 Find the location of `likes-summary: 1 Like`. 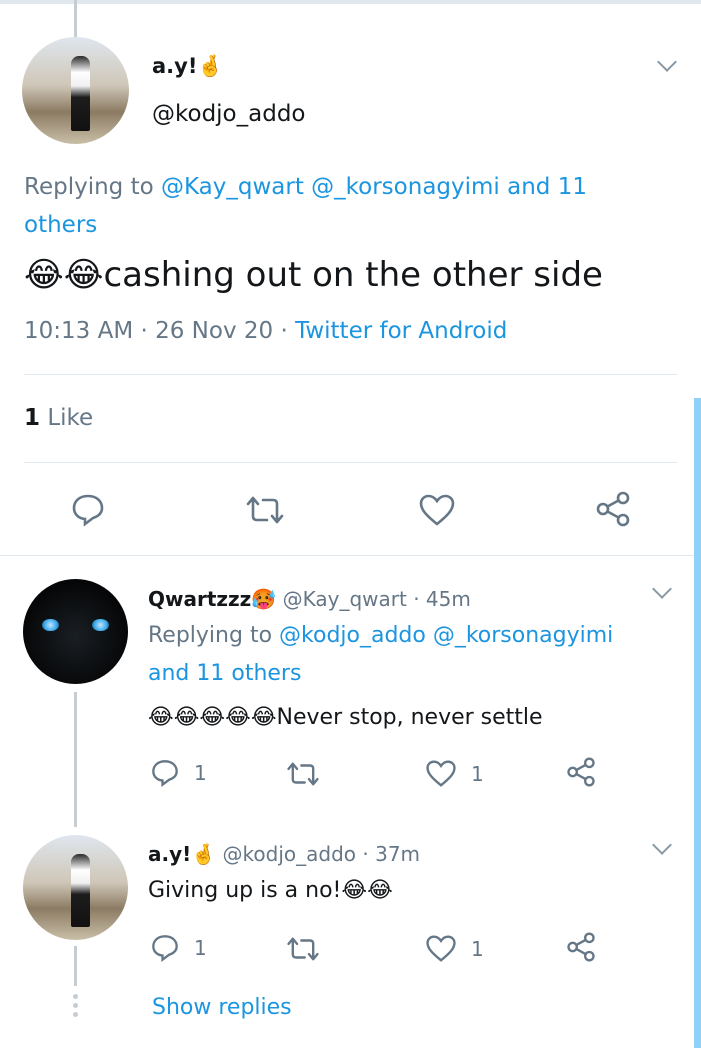

likes-summary: 1 Like is located at coordinates (58, 418).